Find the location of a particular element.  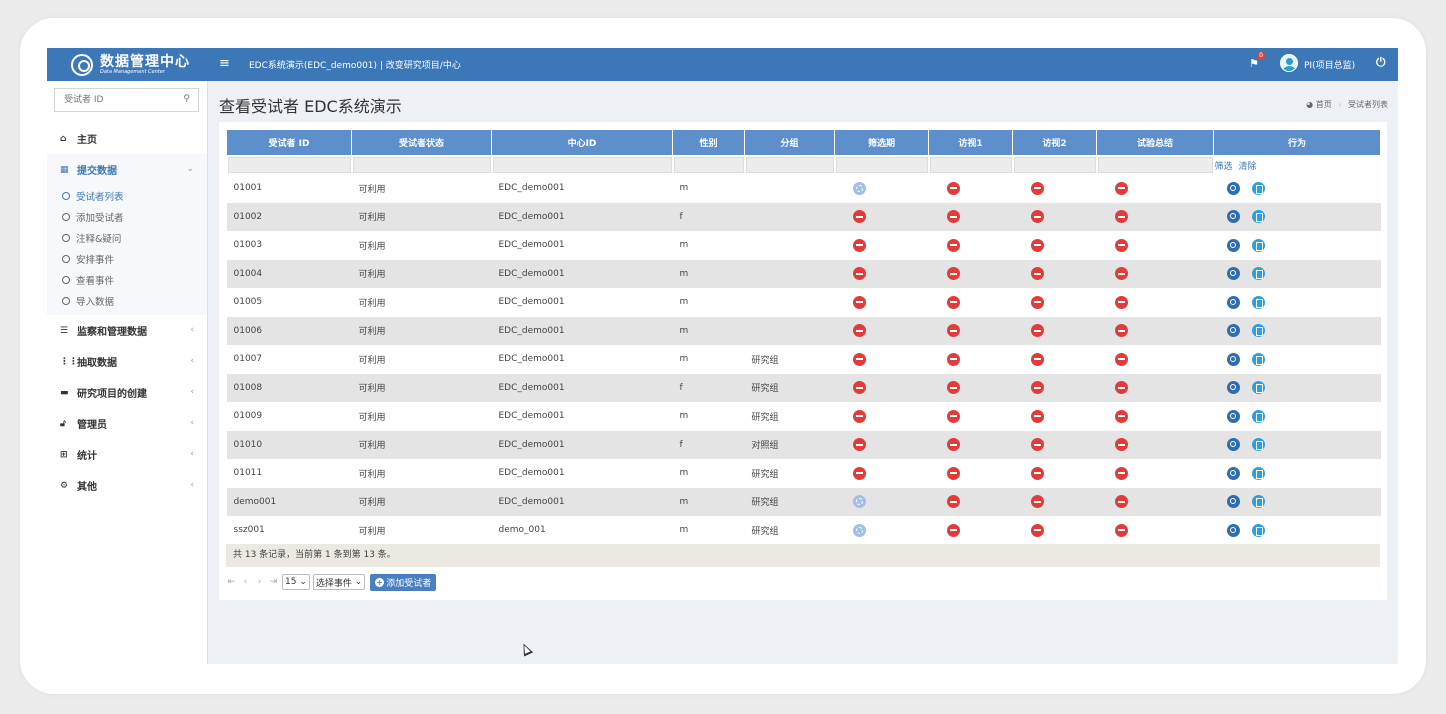

submenu-item-schedule-event: 安排事件 is located at coordinates (127, 258).